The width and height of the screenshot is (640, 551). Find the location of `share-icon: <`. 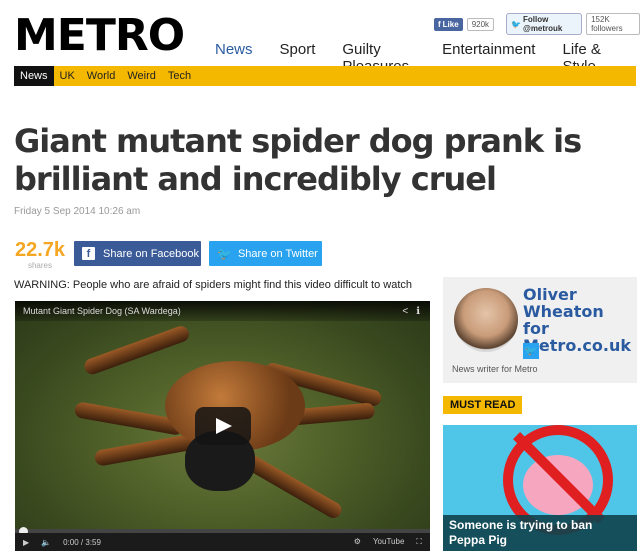

share-icon: < is located at coordinates (405, 311).